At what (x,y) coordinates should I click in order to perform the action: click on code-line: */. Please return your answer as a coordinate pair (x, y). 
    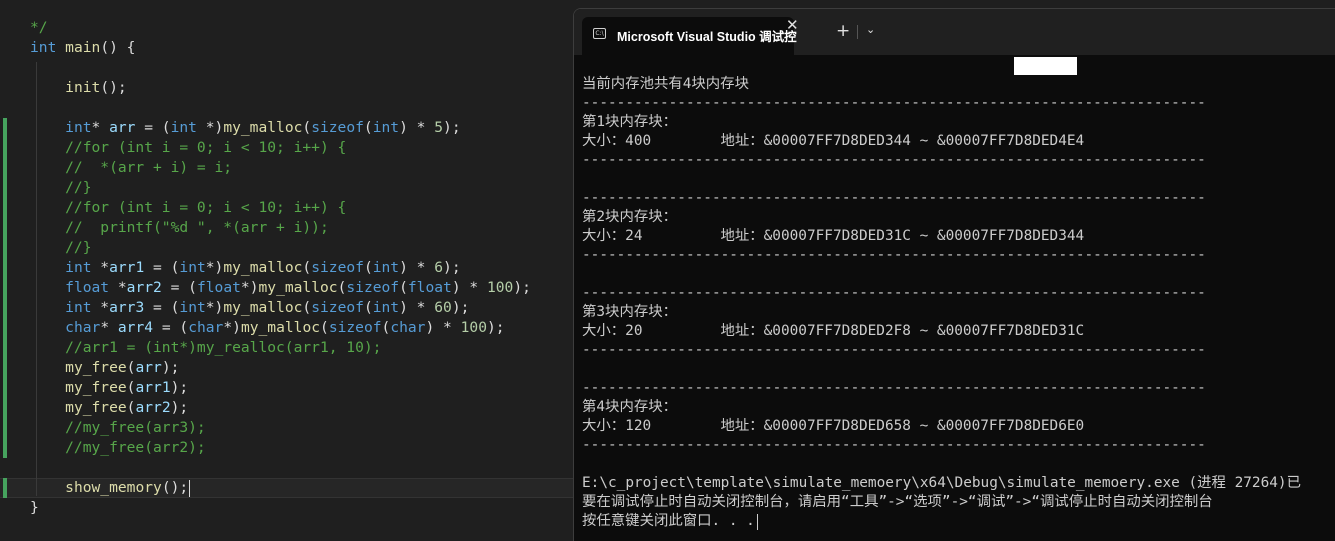
    Looking at the image, I should click on (39, 28).